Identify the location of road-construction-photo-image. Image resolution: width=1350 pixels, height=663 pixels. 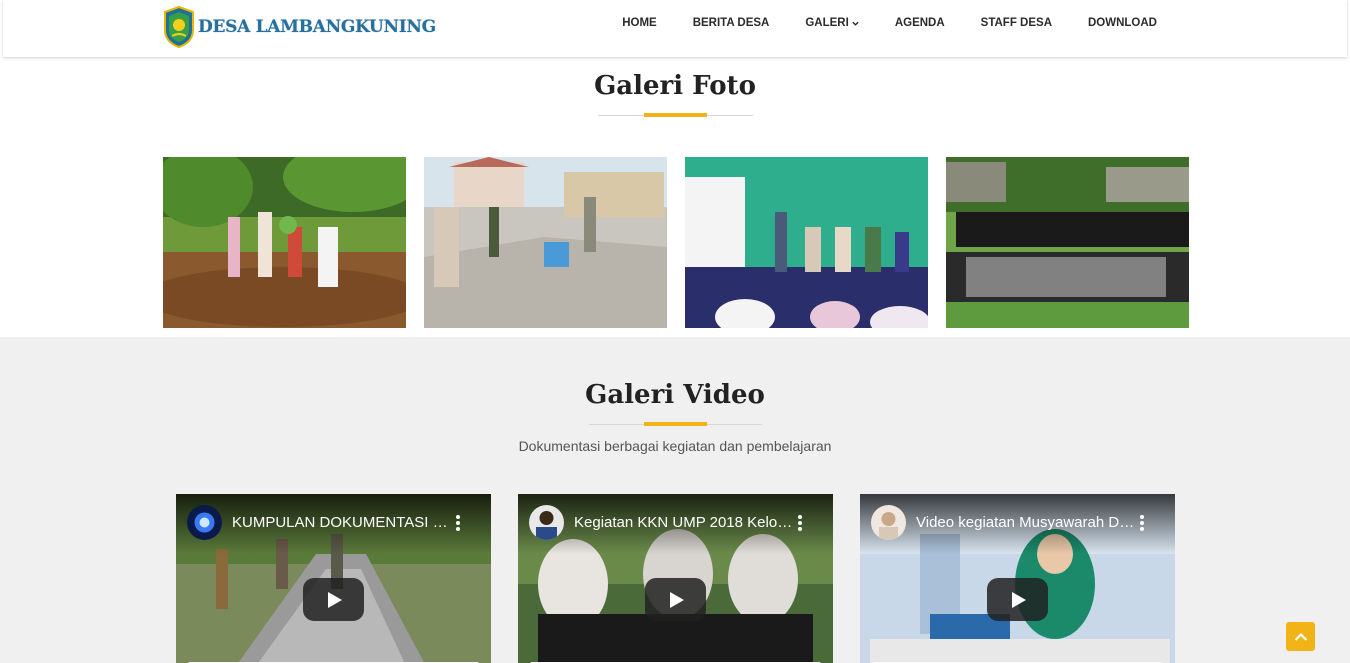
(545, 242).